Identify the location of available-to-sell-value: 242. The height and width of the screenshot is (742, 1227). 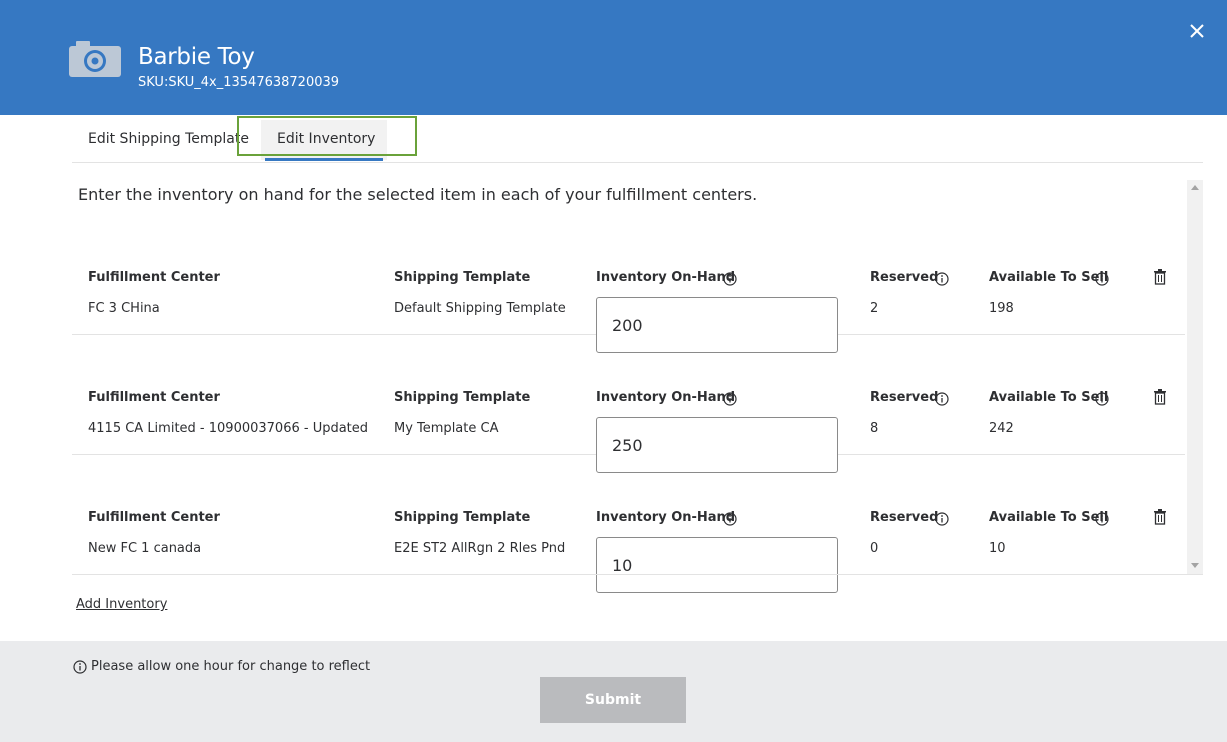
(1001, 428).